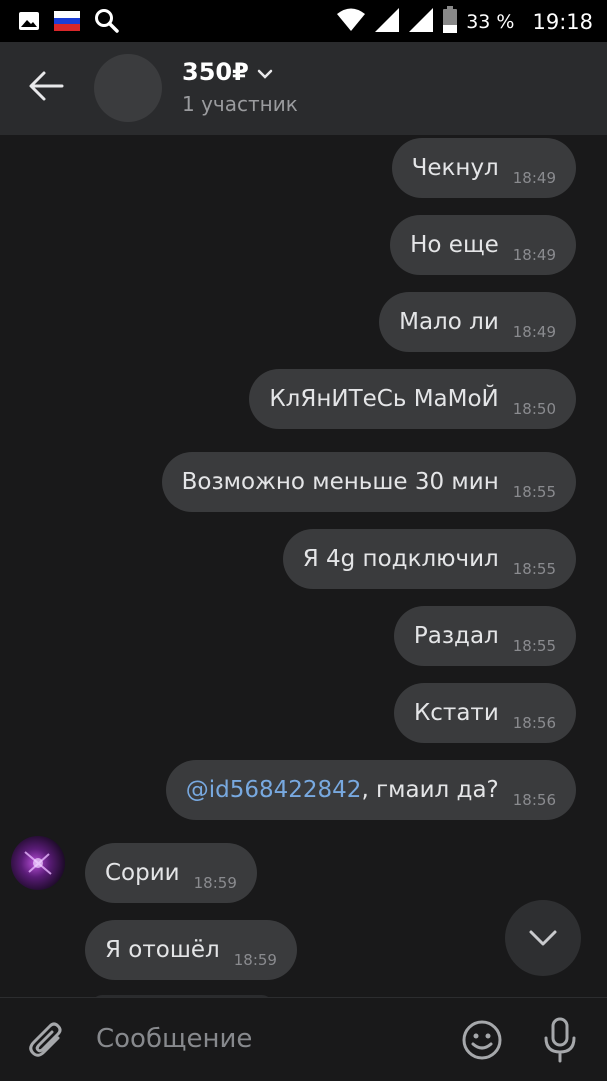 This screenshot has width=607, height=1081. I want to click on message-bubble: @id568422842, гмаил да? 18:56, so click(370, 790).